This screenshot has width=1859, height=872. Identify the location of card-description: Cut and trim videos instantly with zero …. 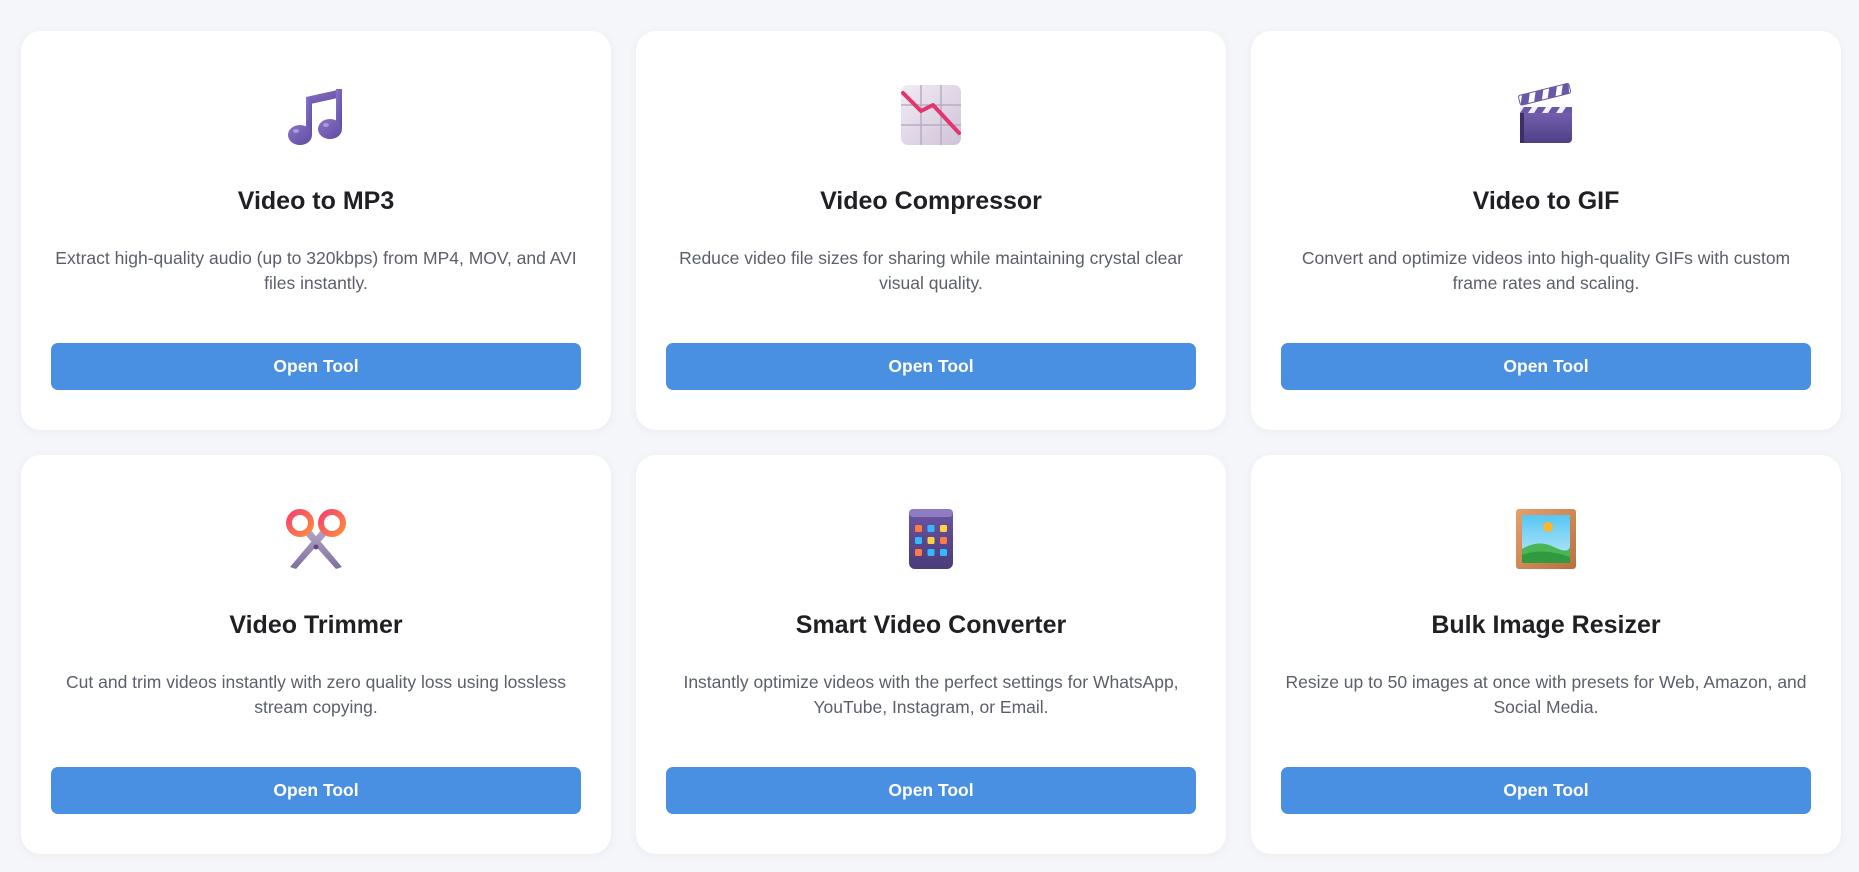
(316, 694).